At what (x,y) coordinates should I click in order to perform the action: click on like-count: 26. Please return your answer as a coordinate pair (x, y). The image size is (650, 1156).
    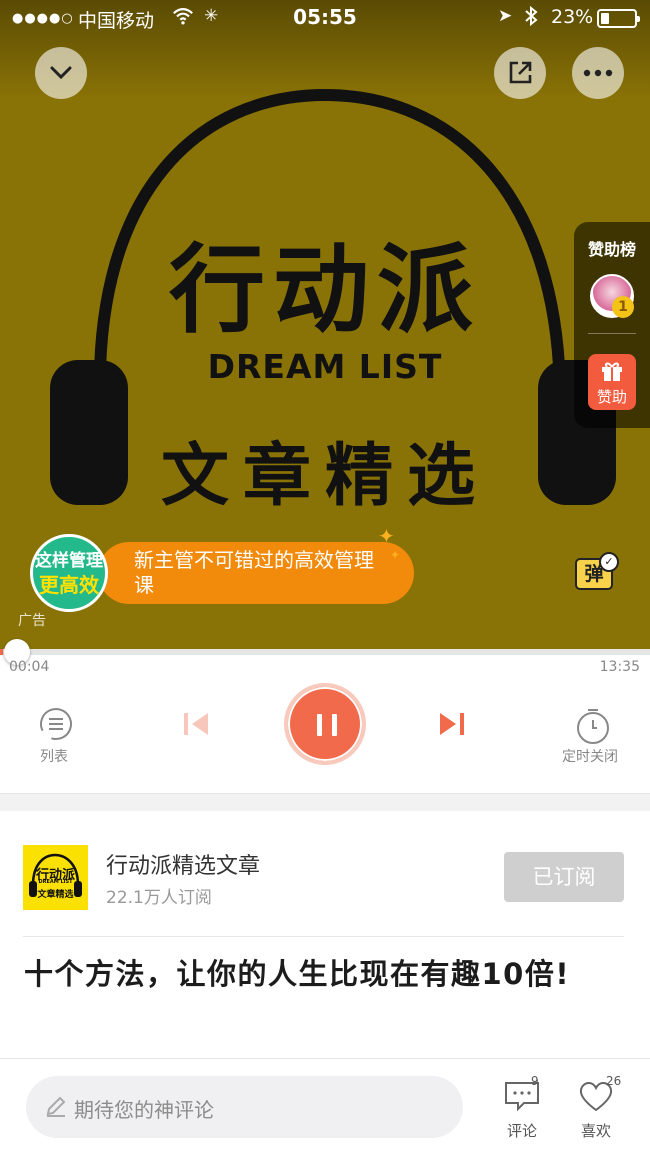
    Looking at the image, I should click on (614, 1081).